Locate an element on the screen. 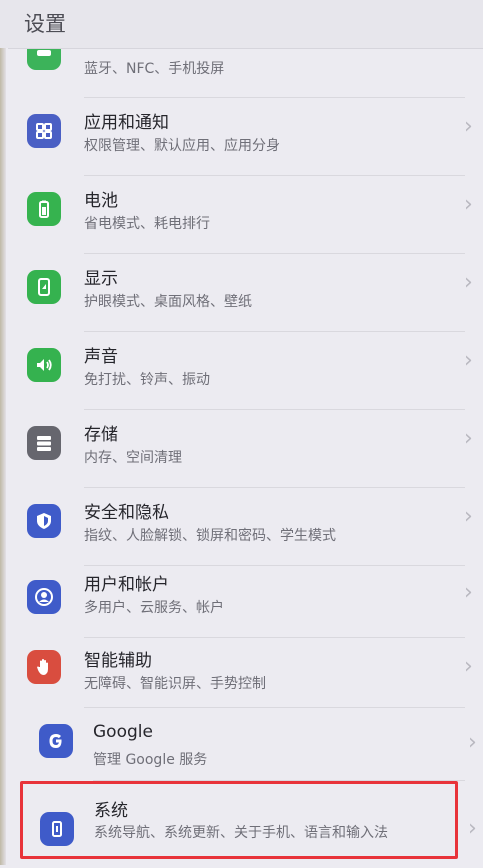  item-title: 电池 is located at coordinates (101, 201).